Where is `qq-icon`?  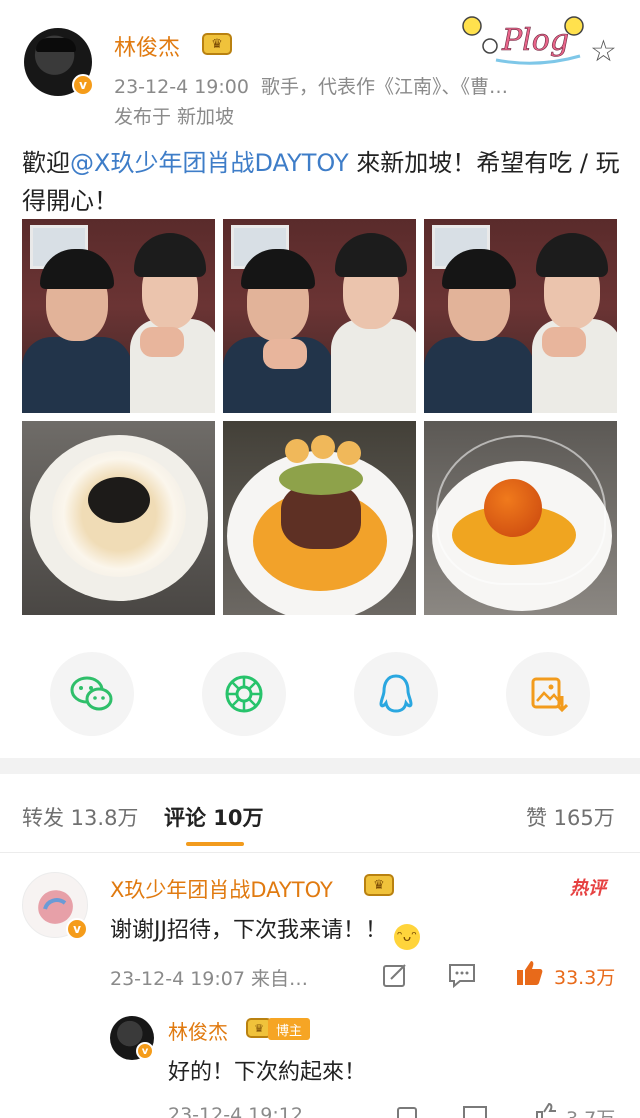 qq-icon is located at coordinates (396, 693).